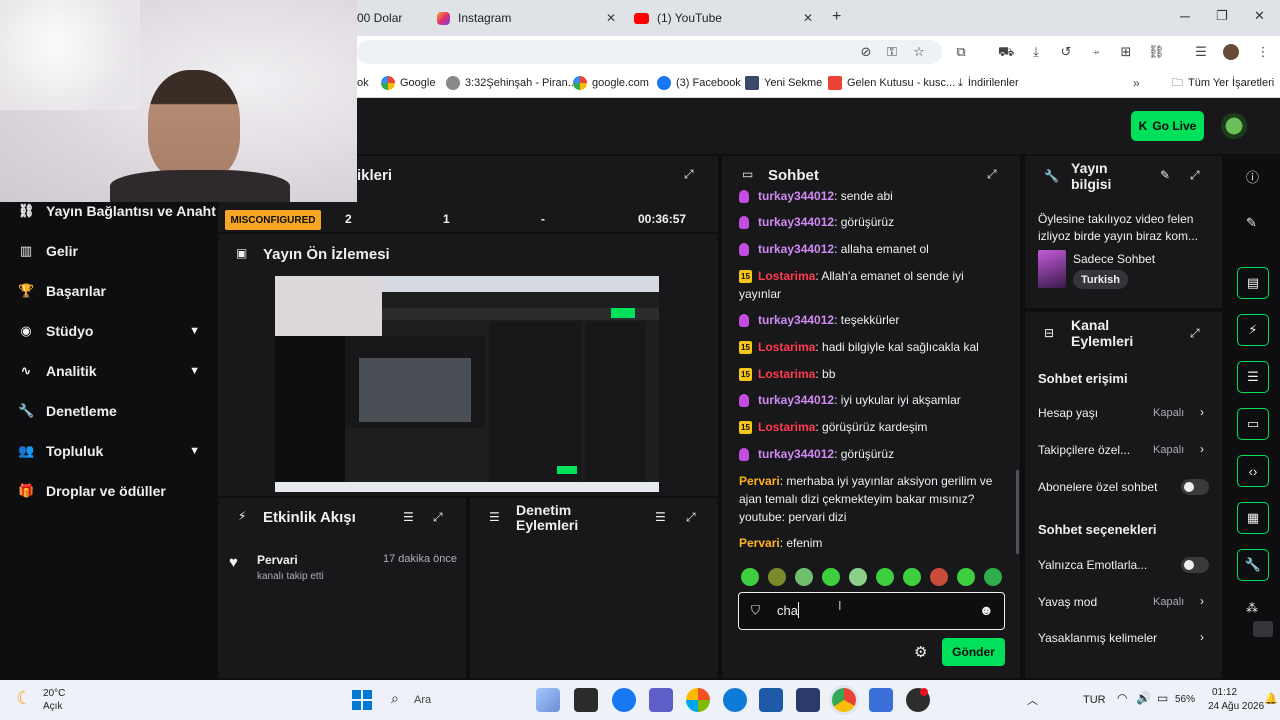  Describe the element at coordinates (1096, 52) in the screenshot. I see `translate-icon: ⍆` at that location.